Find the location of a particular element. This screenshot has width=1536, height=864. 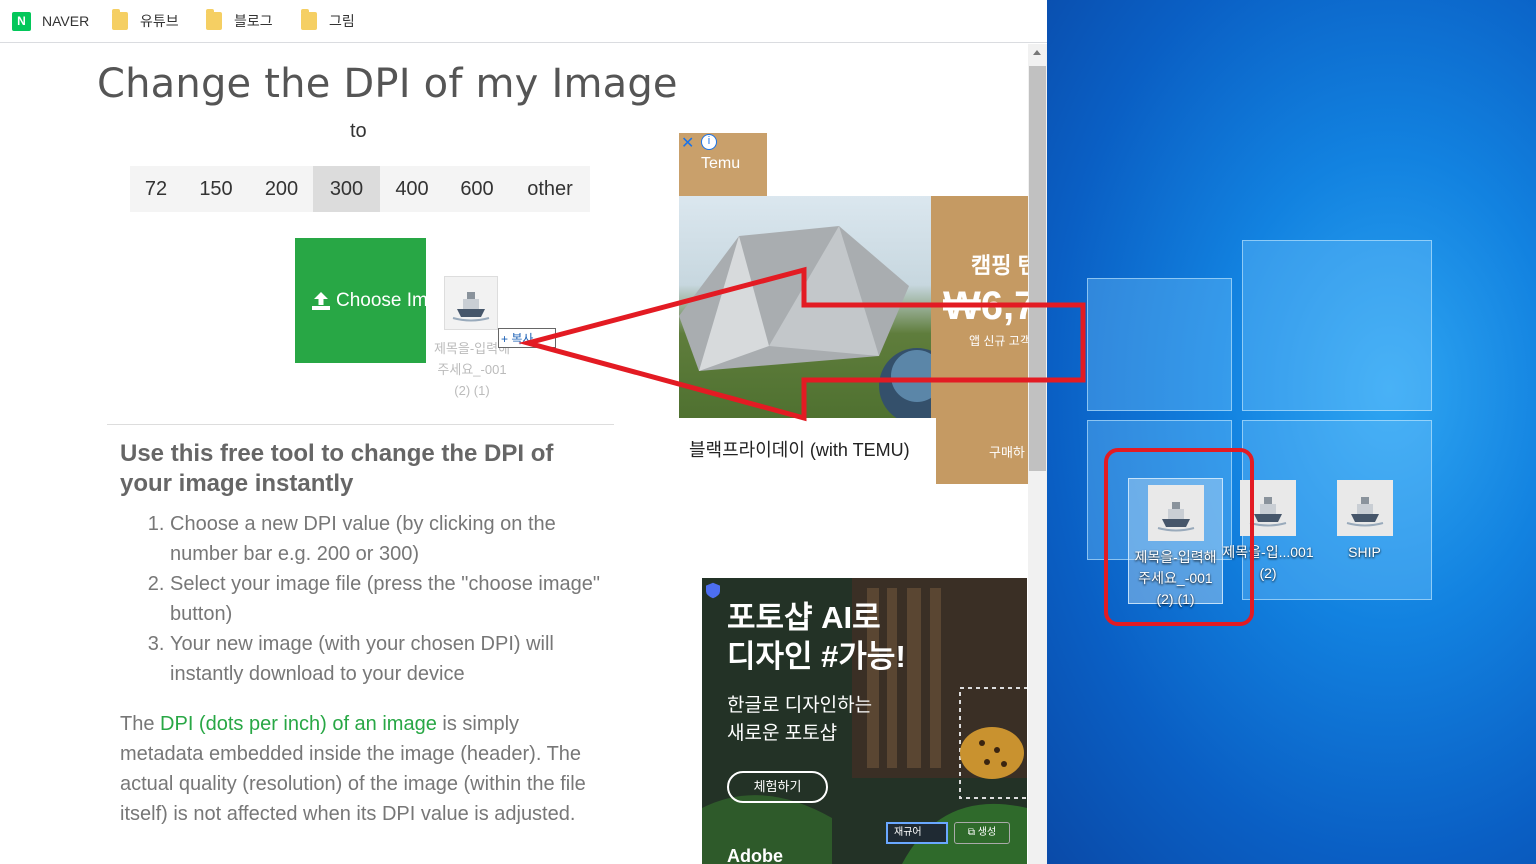

bookmark-naver: N NAVER is located at coordinates (50, 21).